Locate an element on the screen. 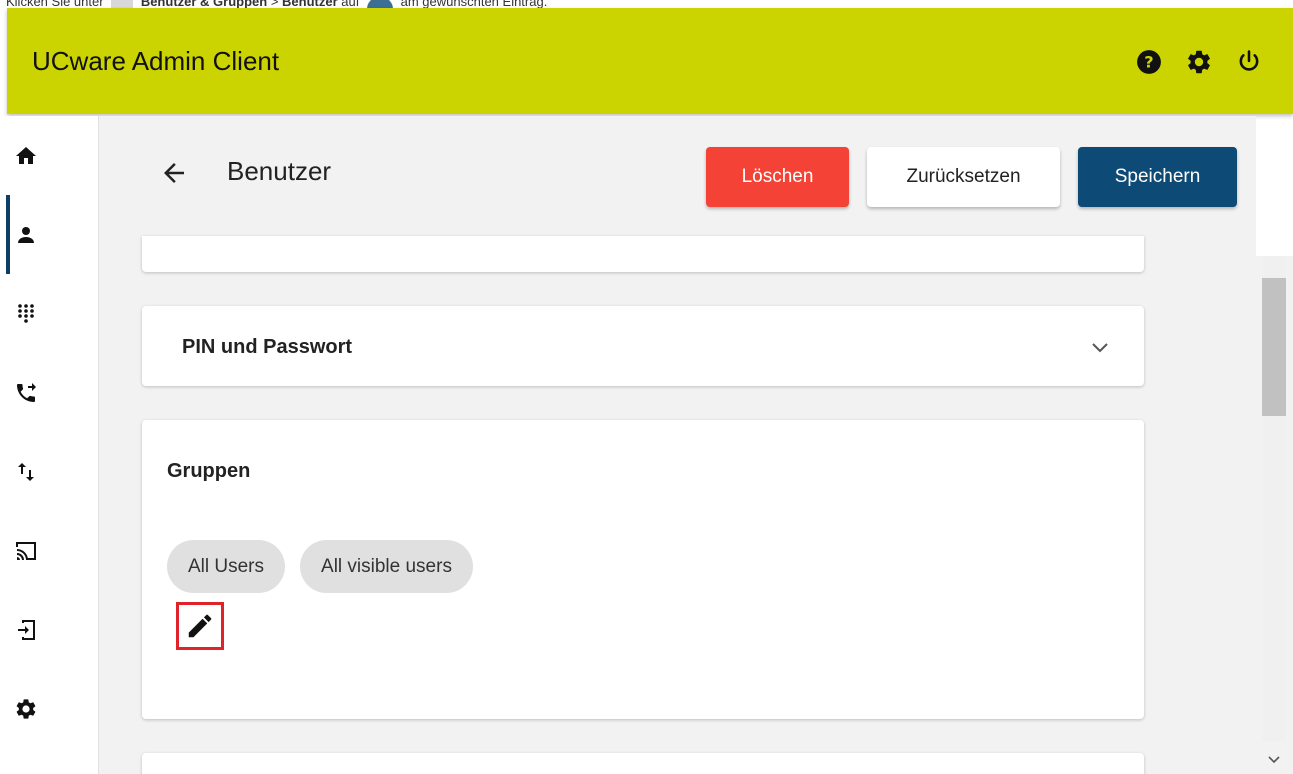 The image size is (1293, 774). help-icon: ? is located at coordinates (1149, 62).